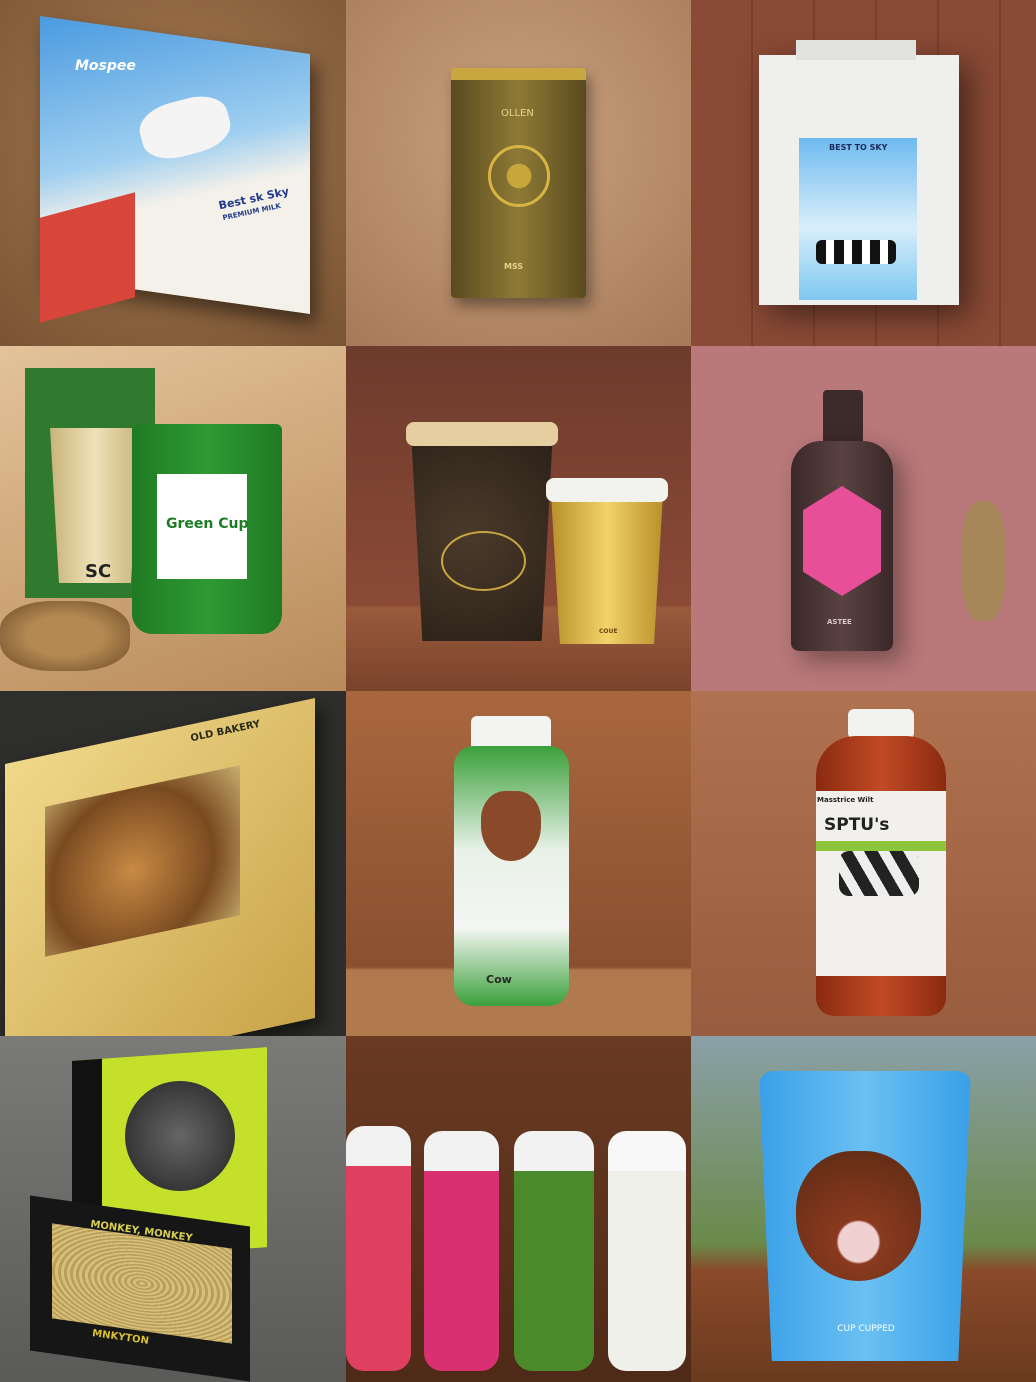 This screenshot has width=1036, height=1382. What do you see at coordinates (879, 873) in the screenshot?
I see `cow` at bounding box center [879, 873].